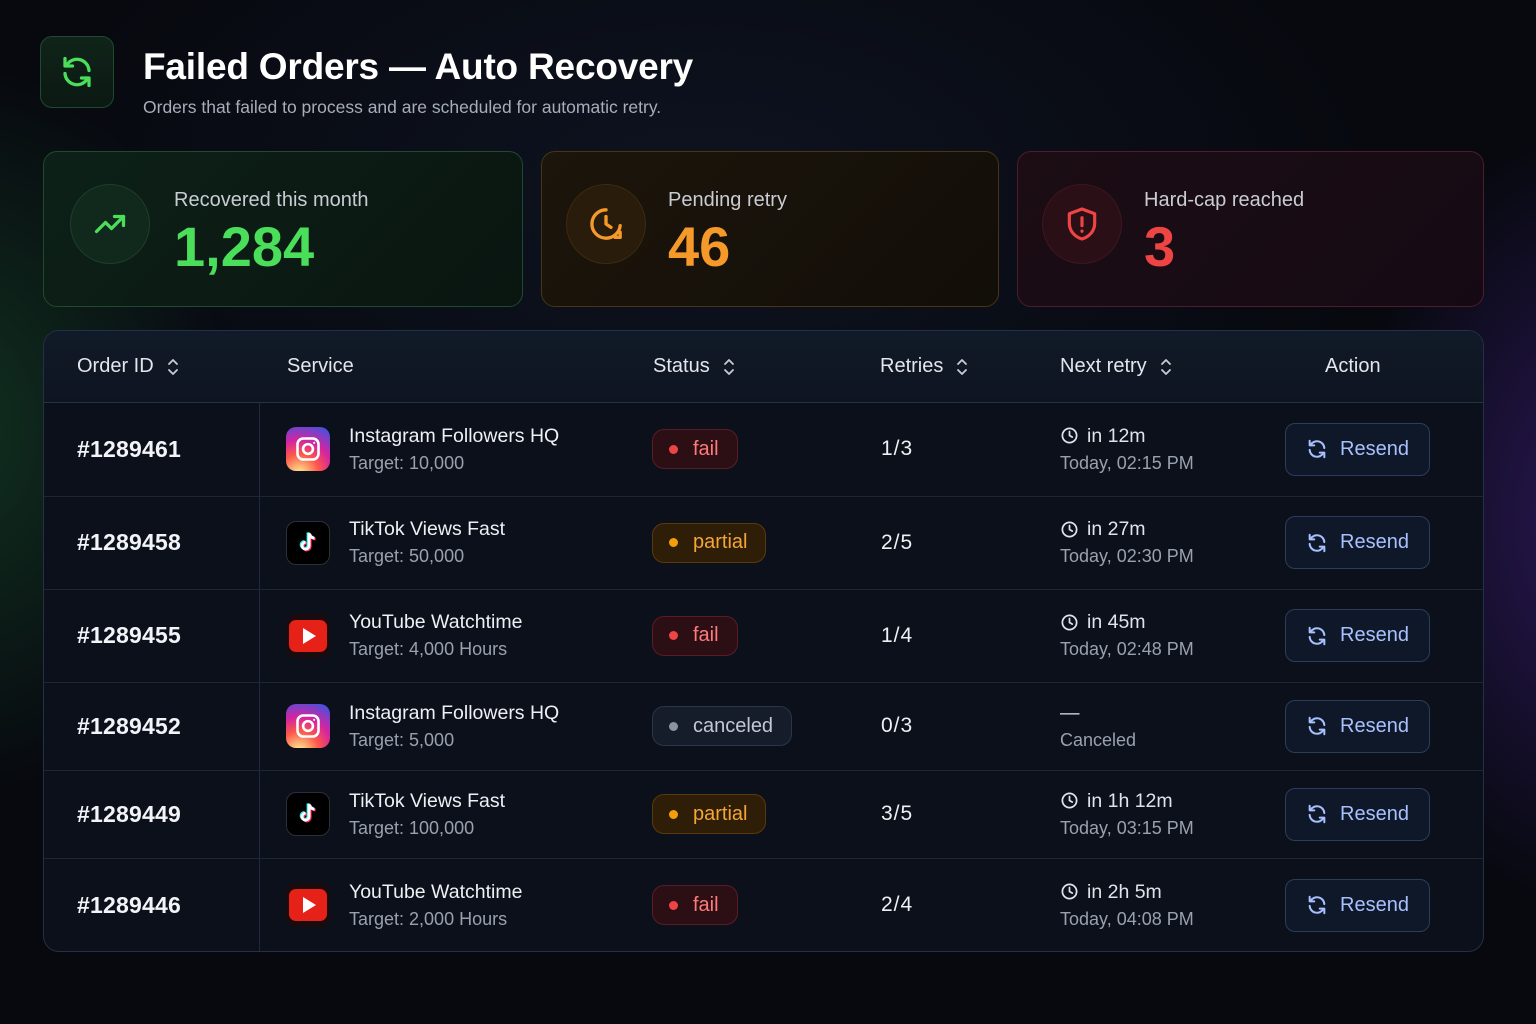 The height and width of the screenshot is (1024, 1536). What do you see at coordinates (1082, 224) in the screenshot?
I see `shield-alert-icon` at bounding box center [1082, 224].